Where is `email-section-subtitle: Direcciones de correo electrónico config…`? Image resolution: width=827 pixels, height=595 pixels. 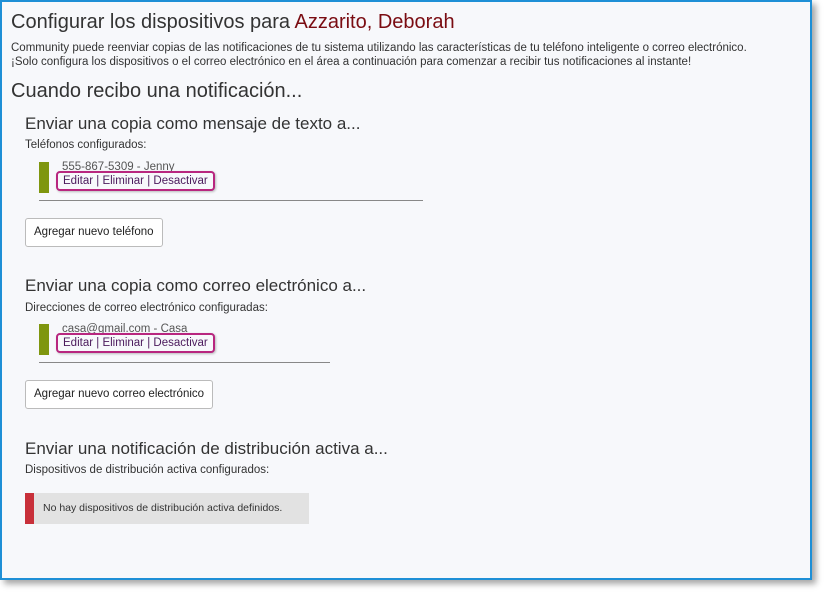
email-section-subtitle: Direcciones de correo electrónico config… is located at coordinates (146, 308).